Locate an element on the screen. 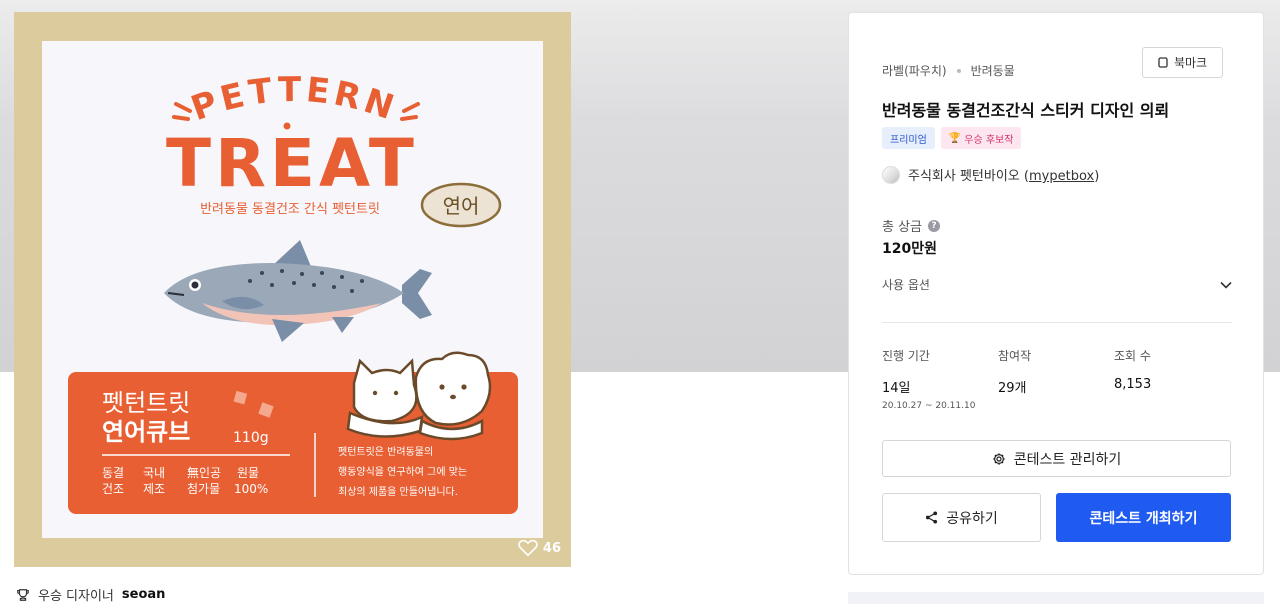 This screenshot has height=604, width=1280. options-dropdown: 사용 옵션 is located at coordinates (1057, 284).